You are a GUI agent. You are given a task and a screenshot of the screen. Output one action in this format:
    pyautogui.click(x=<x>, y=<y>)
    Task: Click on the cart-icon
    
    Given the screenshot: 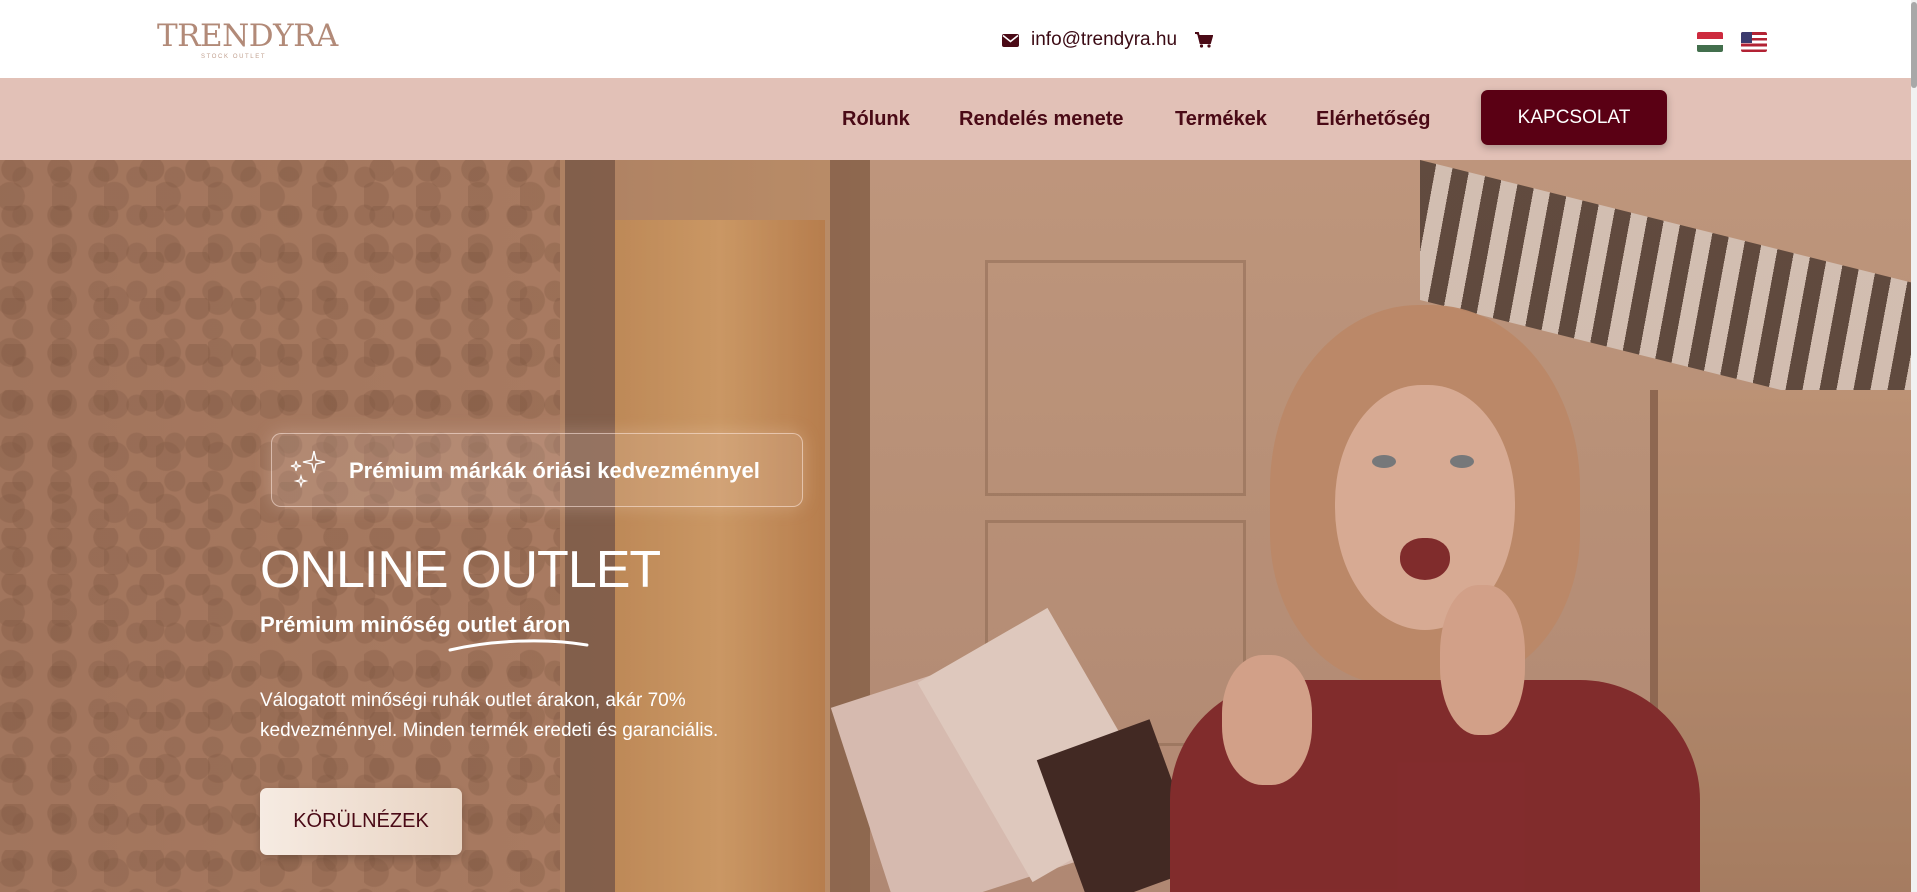 What is the action you would take?
    pyautogui.click(x=1204, y=40)
    